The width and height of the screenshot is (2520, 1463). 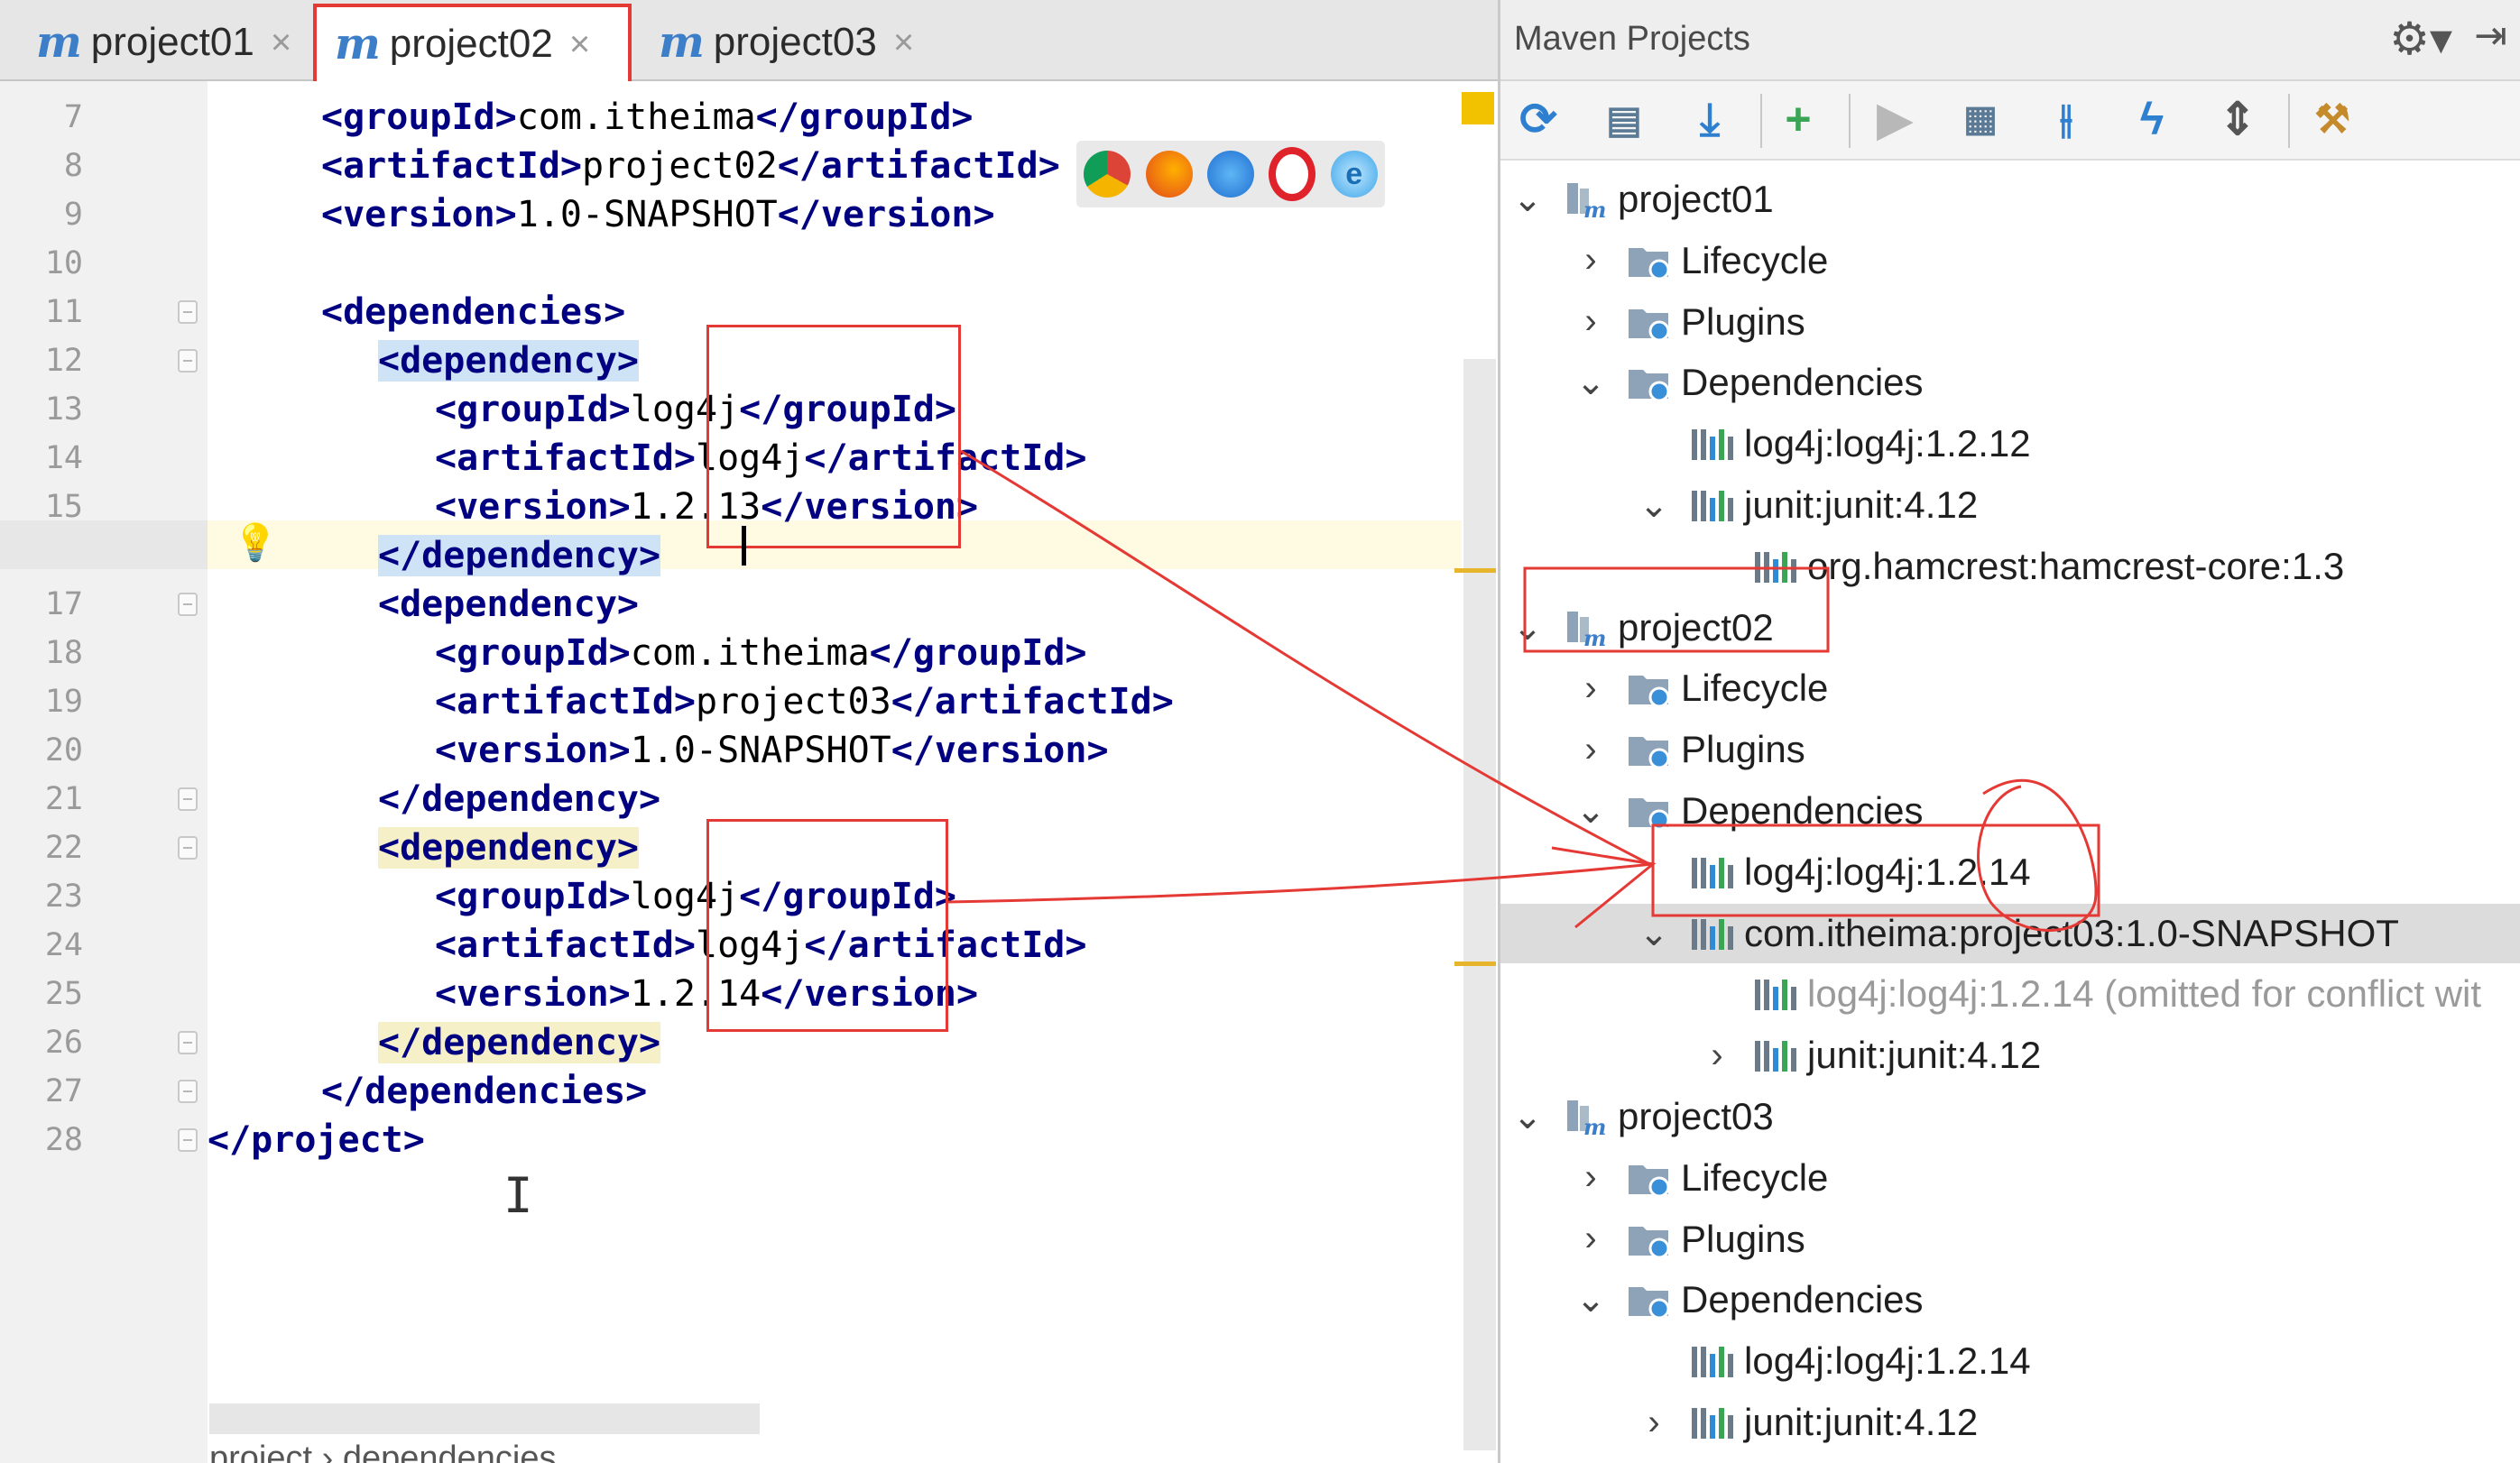 What do you see at coordinates (472, 42) in the screenshot?
I see `tab-project02: m project02 ×` at bounding box center [472, 42].